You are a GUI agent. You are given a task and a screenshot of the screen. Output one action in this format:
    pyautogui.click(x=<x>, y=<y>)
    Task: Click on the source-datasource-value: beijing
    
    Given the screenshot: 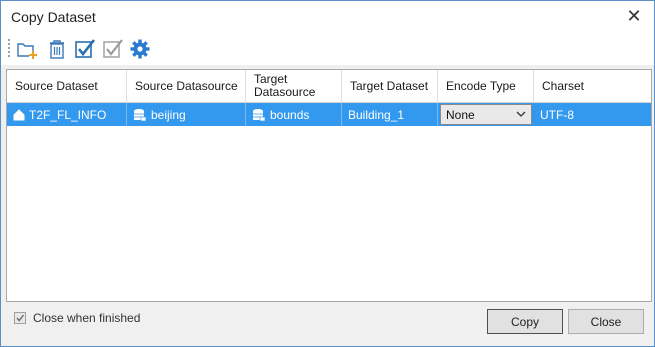 What is the action you would take?
    pyautogui.click(x=168, y=114)
    